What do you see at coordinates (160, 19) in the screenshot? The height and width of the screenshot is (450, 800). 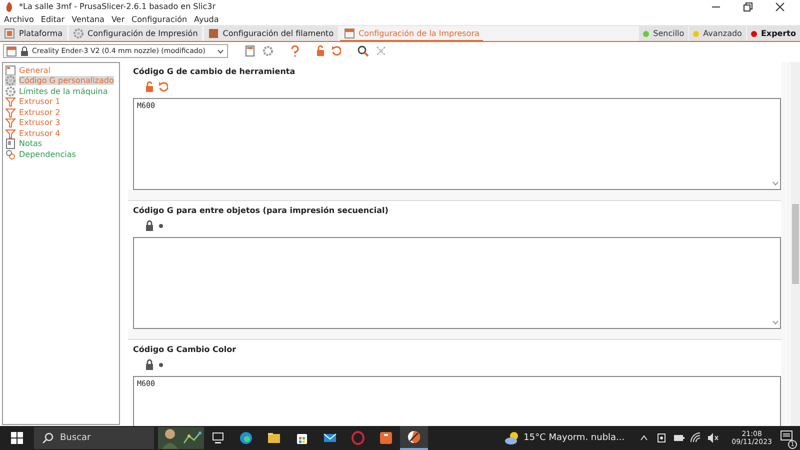 I see `menu-item: Configuración` at bounding box center [160, 19].